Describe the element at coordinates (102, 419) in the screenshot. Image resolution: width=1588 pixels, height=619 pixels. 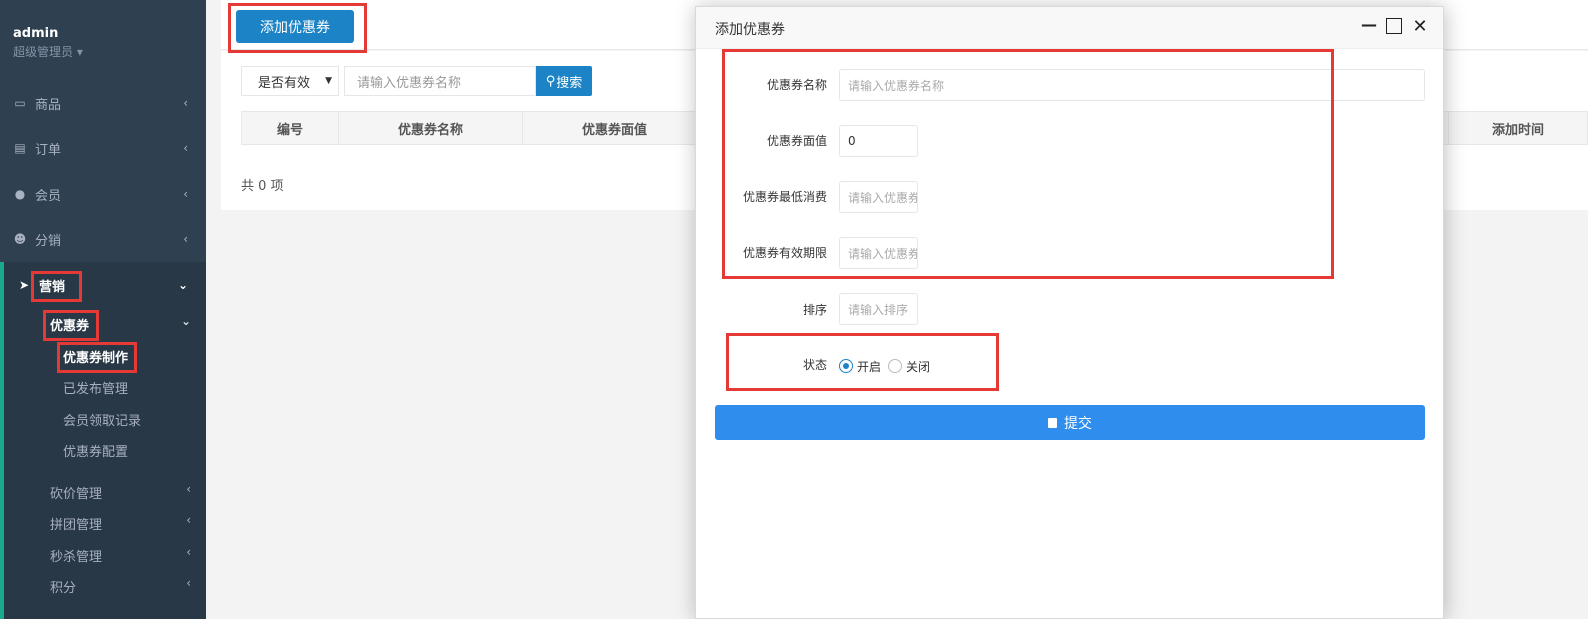
I see `sidebar-item-coupon-records: 会员领取记录` at that location.